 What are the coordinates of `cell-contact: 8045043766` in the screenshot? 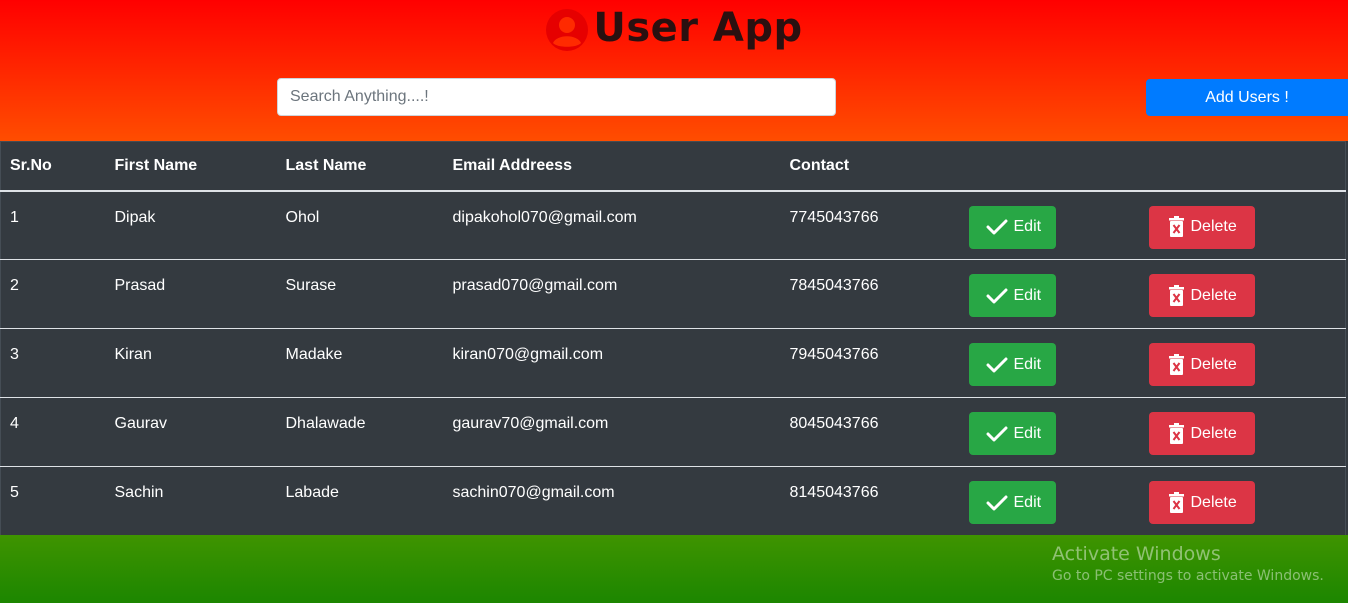 It's located at (834, 423).